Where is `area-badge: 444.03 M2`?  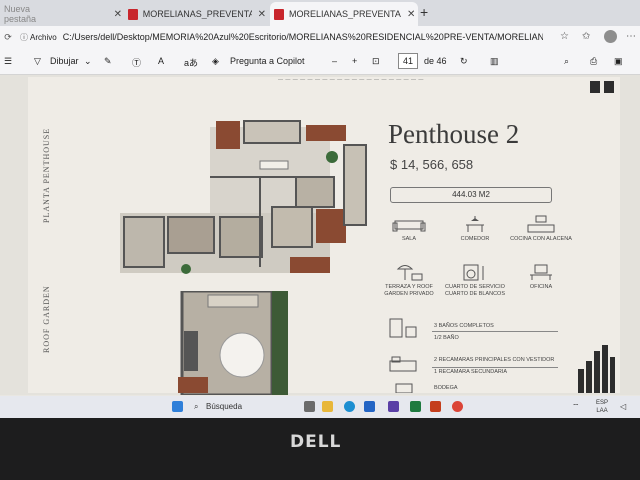
area-badge: 444.03 M2 is located at coordinates (471, 195).